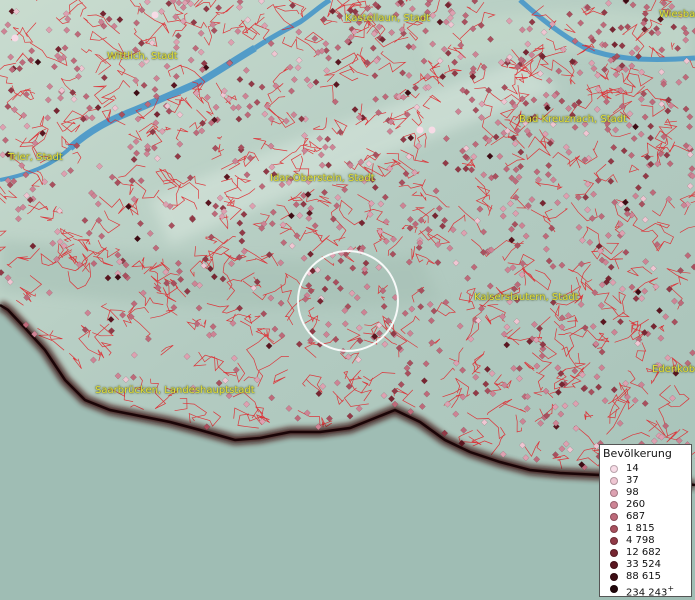 The image size is (695, 600). I want to click on legend-label: 4 798, so click(640, 540).